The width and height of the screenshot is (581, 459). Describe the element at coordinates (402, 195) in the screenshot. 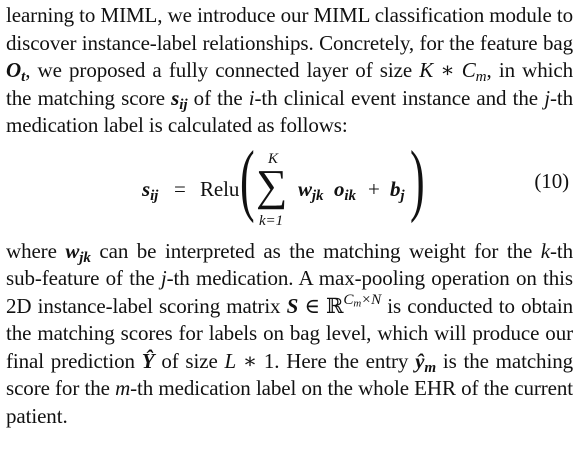

I see `math-subscript: j` at that location.